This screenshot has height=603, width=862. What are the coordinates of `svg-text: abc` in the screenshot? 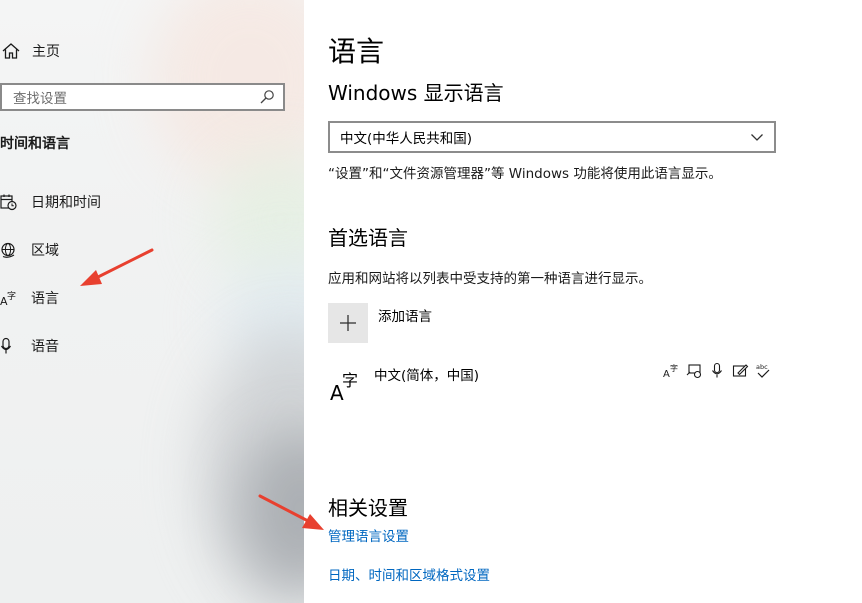 It's located at (762, 367).